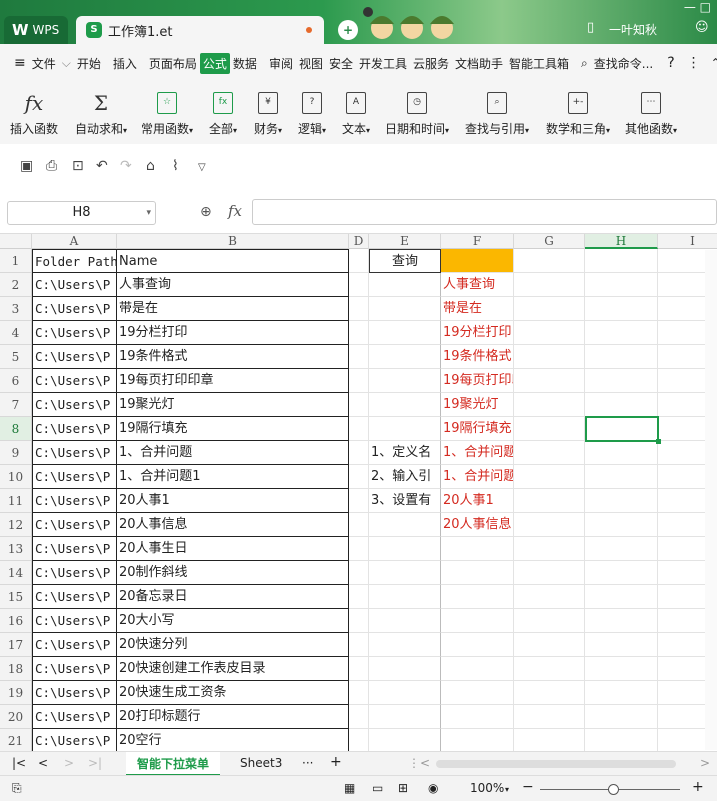 This screenshot has height=801, width=717. What do you see at coordinates (425, 763) in the screenshot?
I see `scroll-left-icon: <` at bounding box center [425, 763].